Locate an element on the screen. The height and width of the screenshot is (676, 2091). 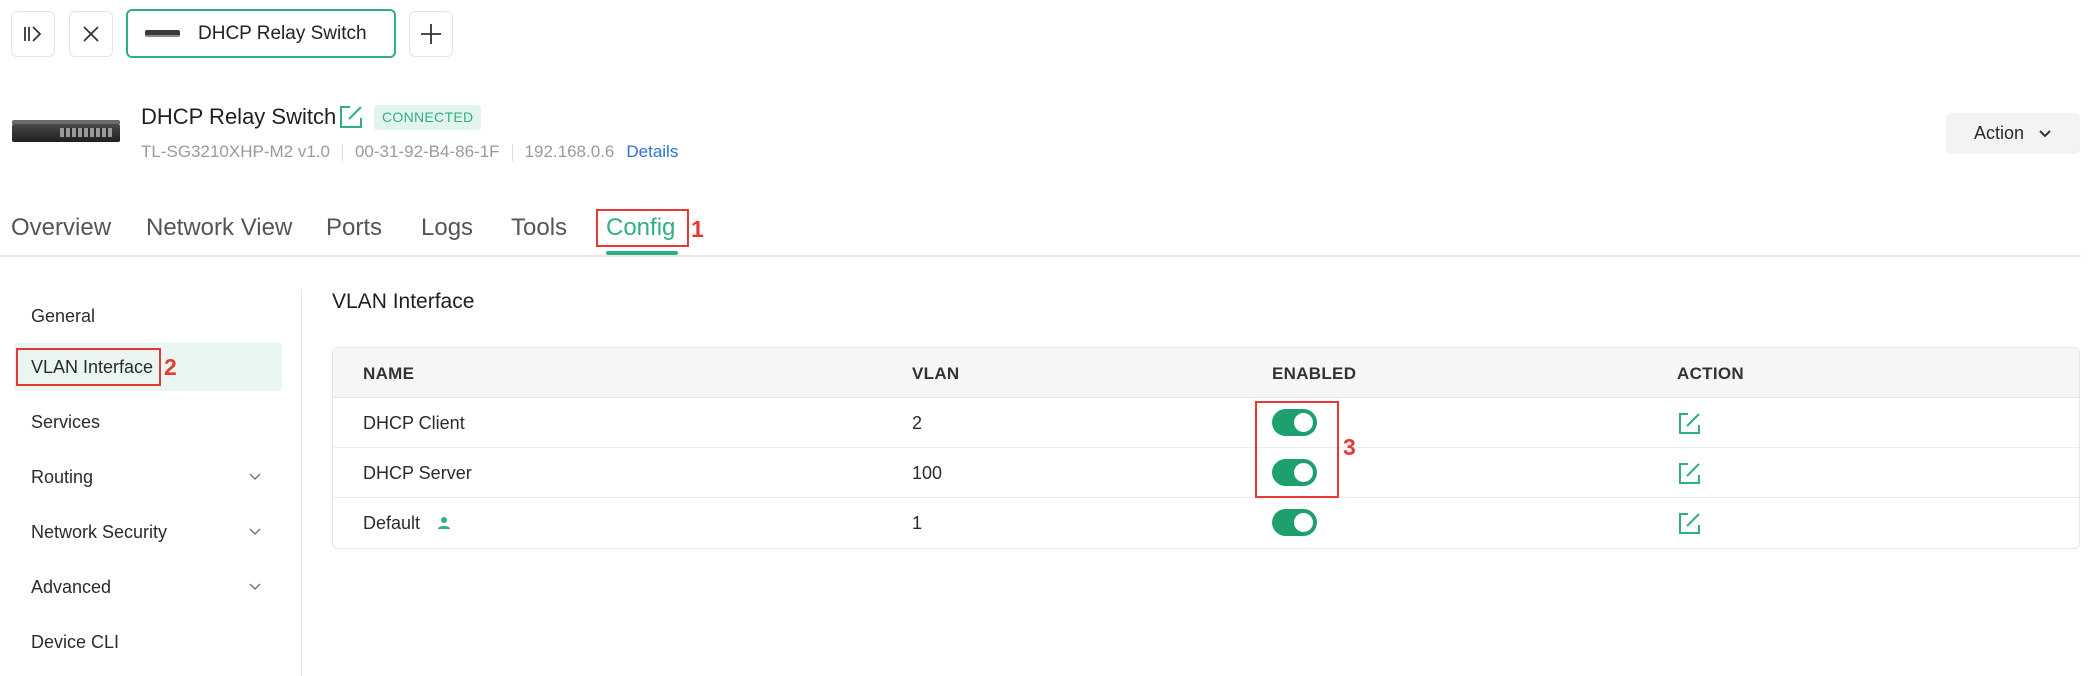
row-name: Default is located at coordinates (392, 523).